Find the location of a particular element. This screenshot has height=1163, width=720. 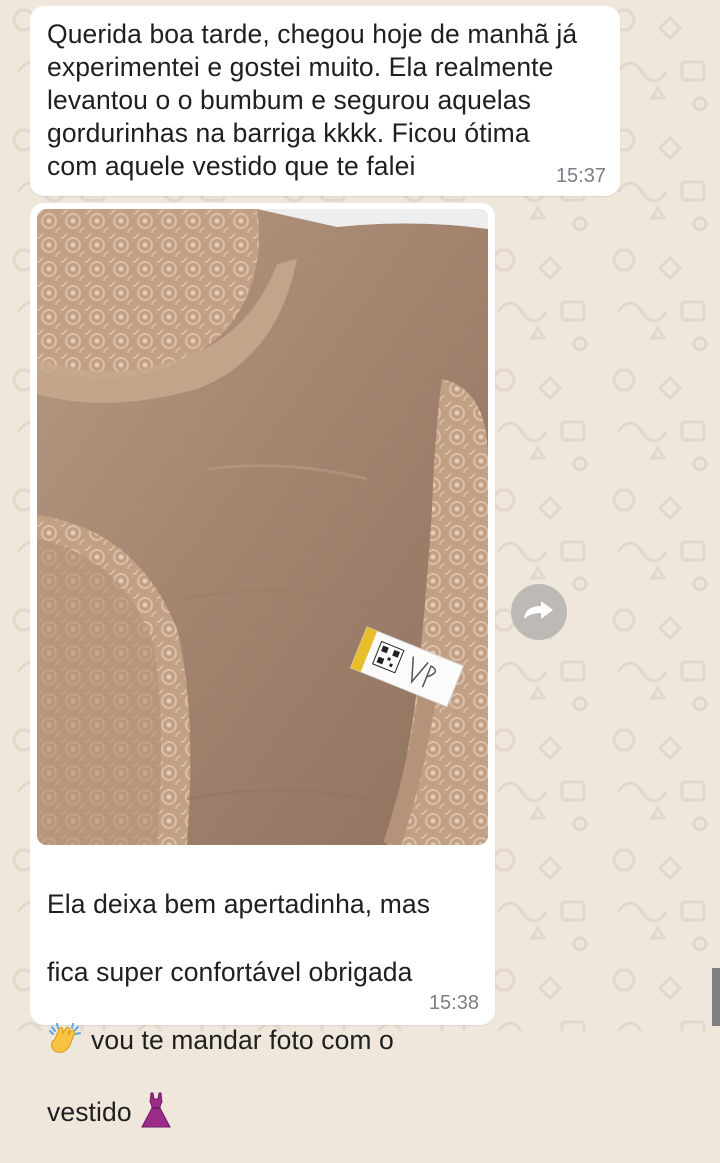

clapping-hands-emoji is located at coordinates (65, 1040).